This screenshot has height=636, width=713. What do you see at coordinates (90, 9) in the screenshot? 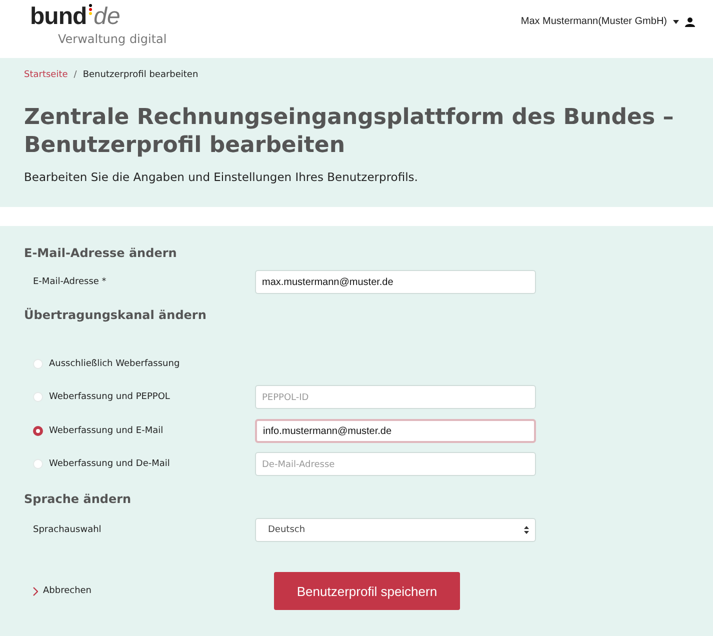
I see `dots-icon` at bounding box center [90, 9].